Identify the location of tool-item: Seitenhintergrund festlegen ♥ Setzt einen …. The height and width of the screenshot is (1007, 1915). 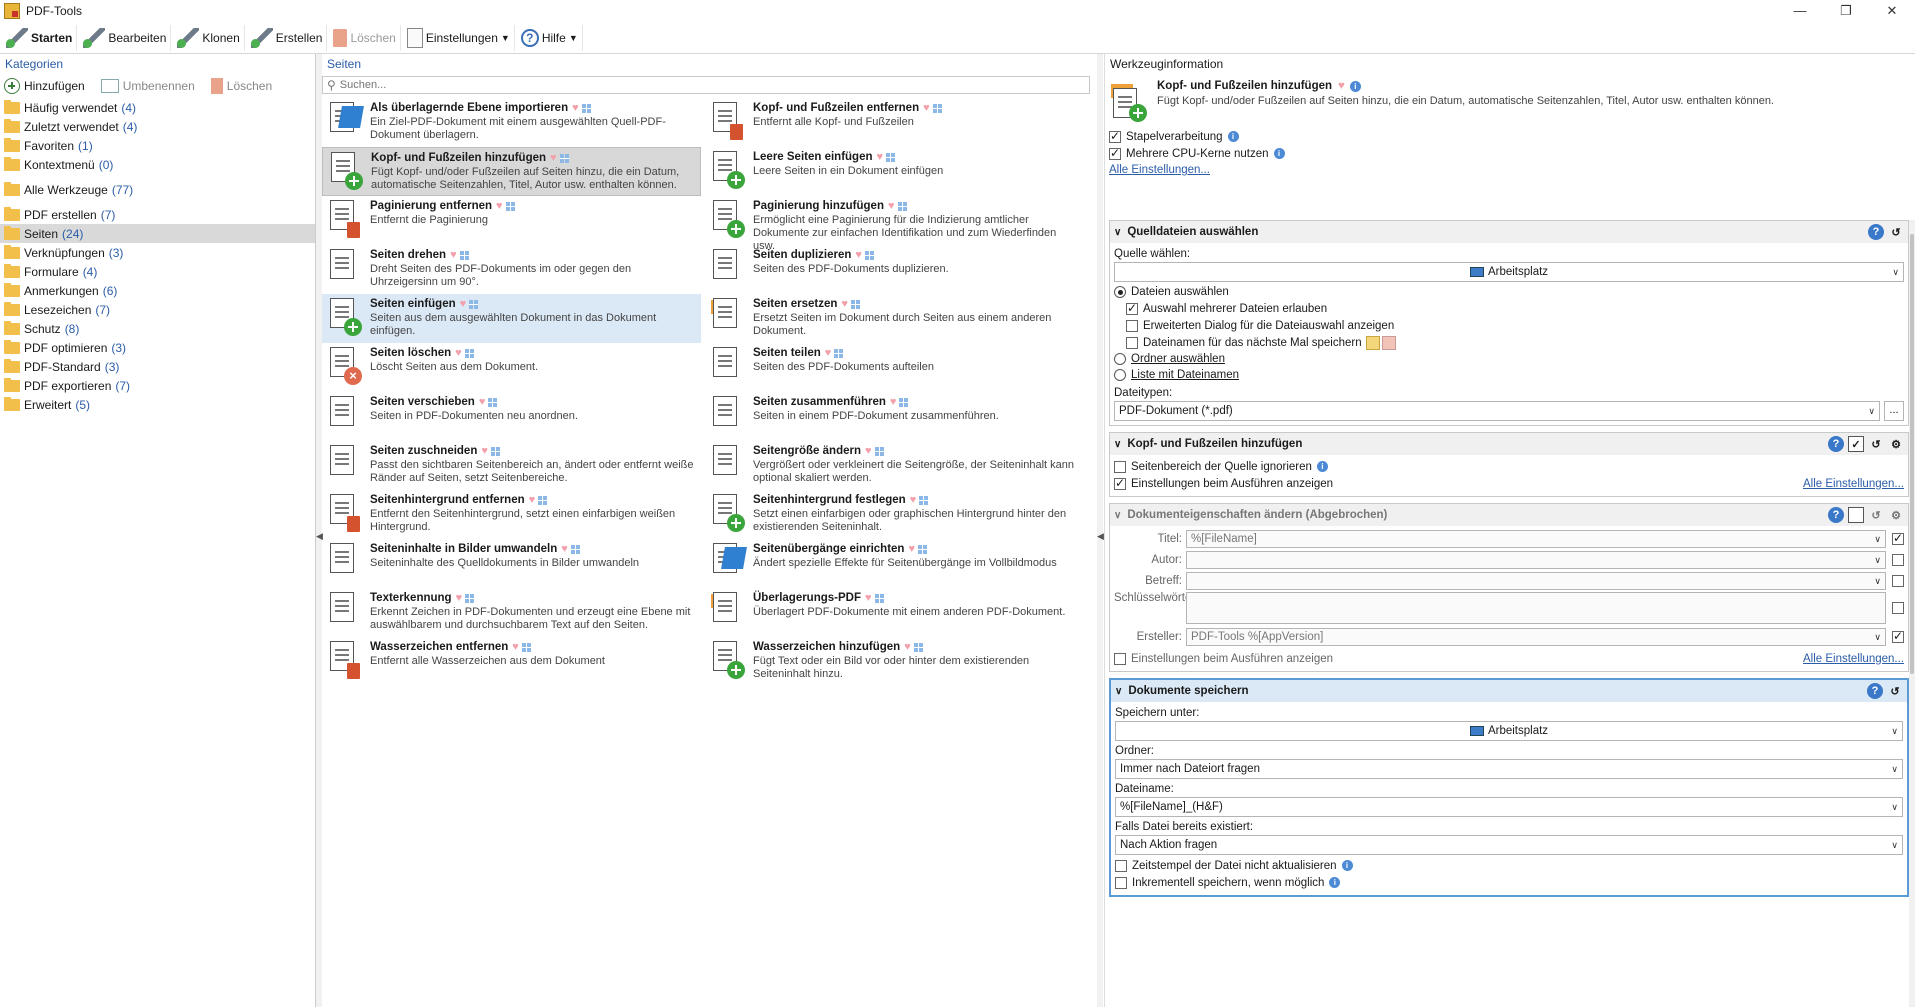
(894, 514).